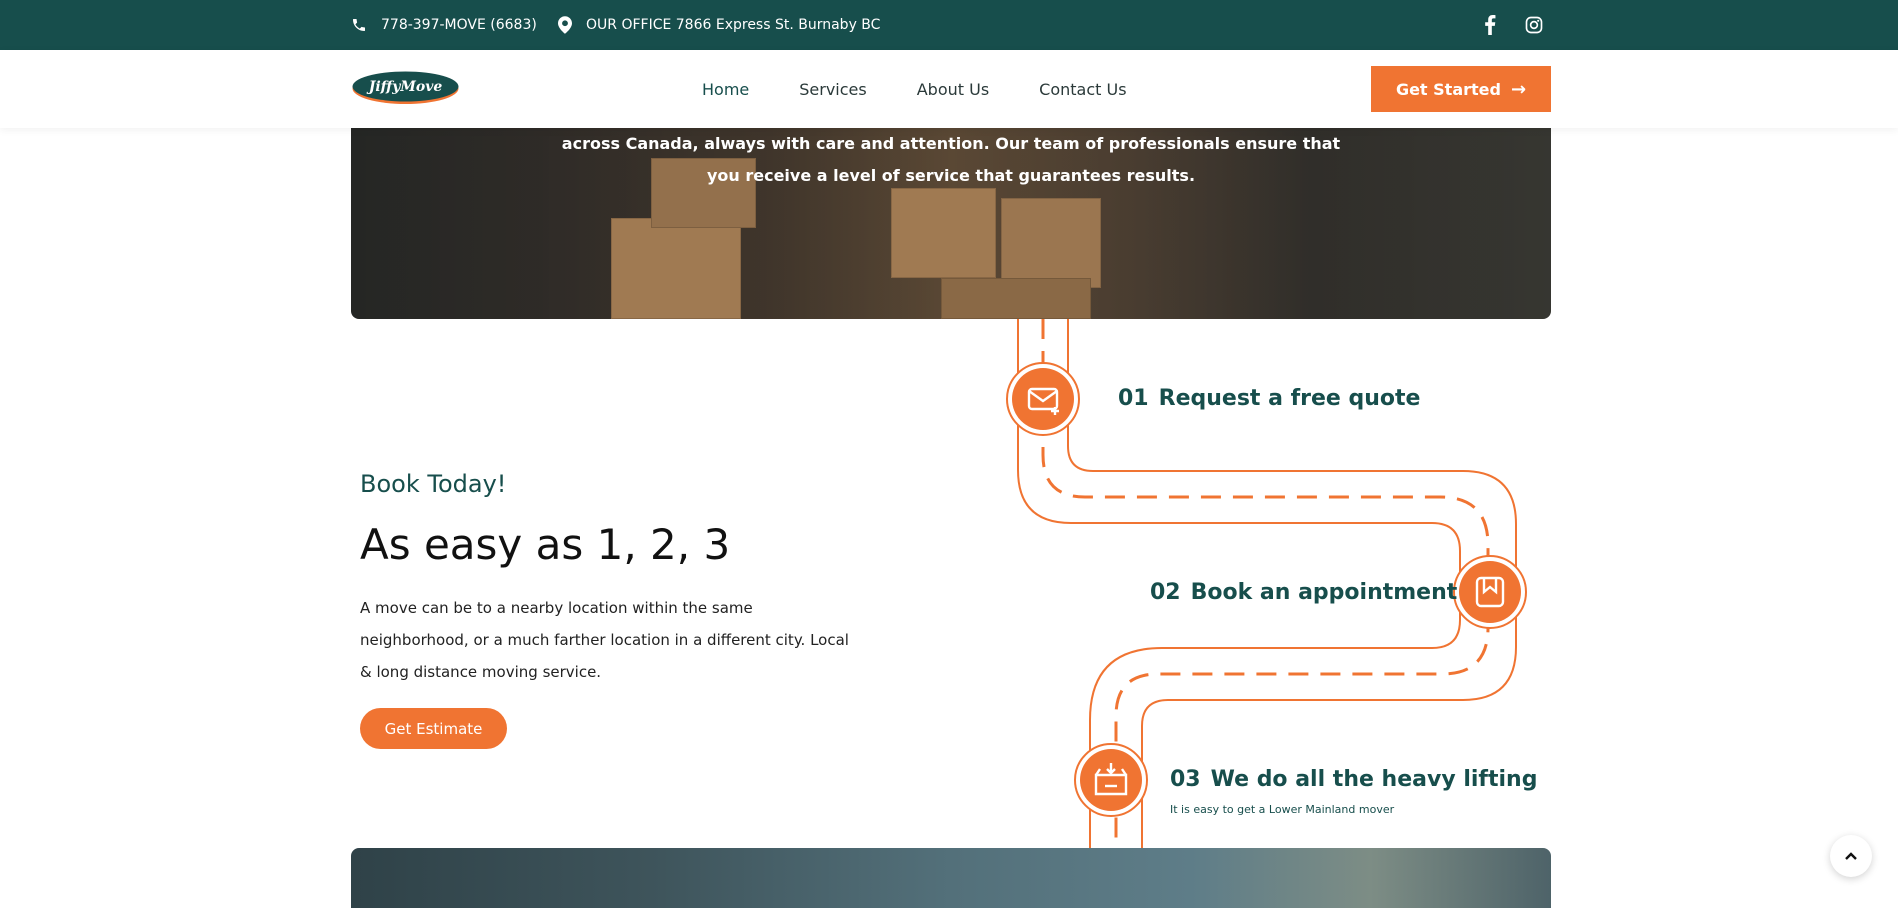  I want to click on step-1-title-text: Request a free quote, so click(1289, 398).